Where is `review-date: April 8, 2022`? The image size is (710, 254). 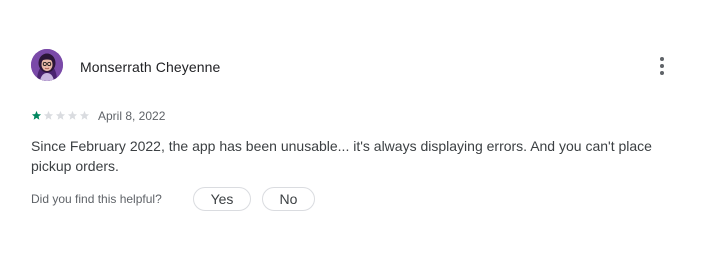 review-date: April 8, 2022 is located at coordinates (132, 116).